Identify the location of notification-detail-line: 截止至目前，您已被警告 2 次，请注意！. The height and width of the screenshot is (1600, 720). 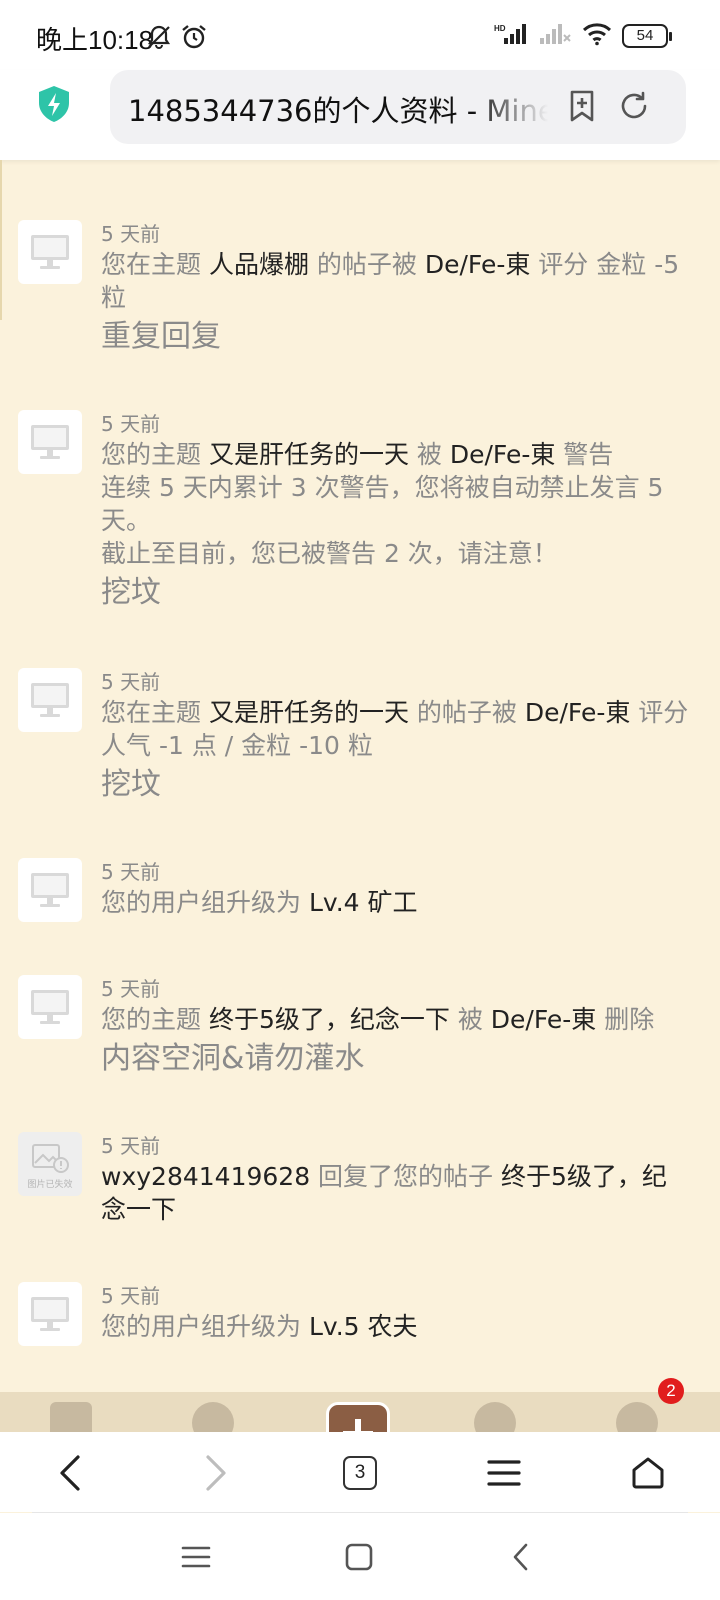
(329, 553).